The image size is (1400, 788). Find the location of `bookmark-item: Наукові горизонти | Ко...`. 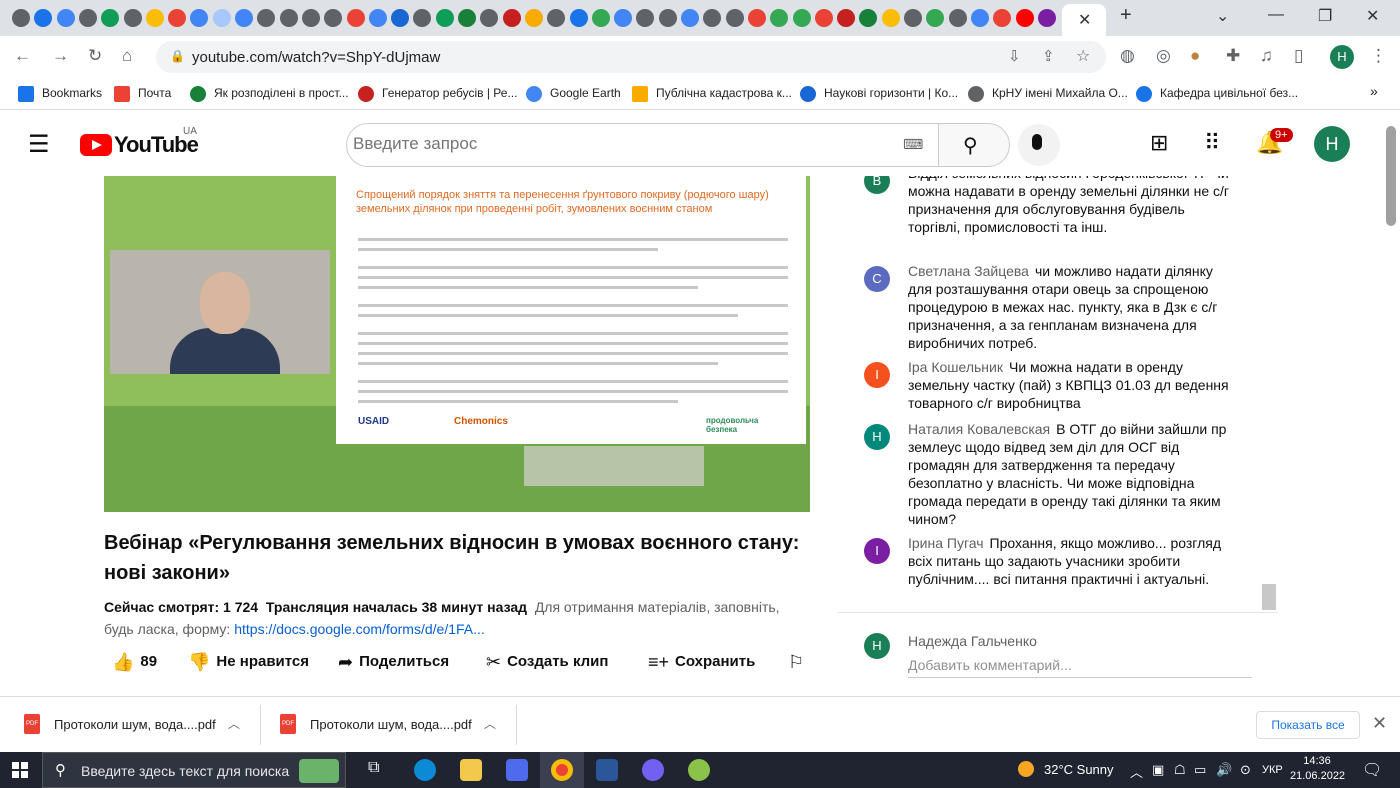

bookmark-item: Наукові горизонти | Ко... is located at coordinates (879, 94).